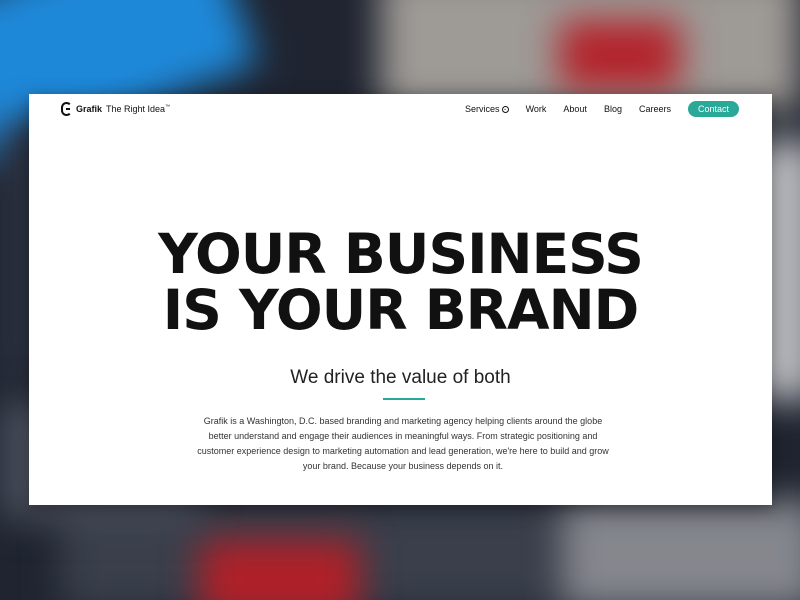 This screenshot has height=600, width=800. Describe the element at coordinates (713, 109) in the screenshot. I see `contact-button: Contact` at that location.